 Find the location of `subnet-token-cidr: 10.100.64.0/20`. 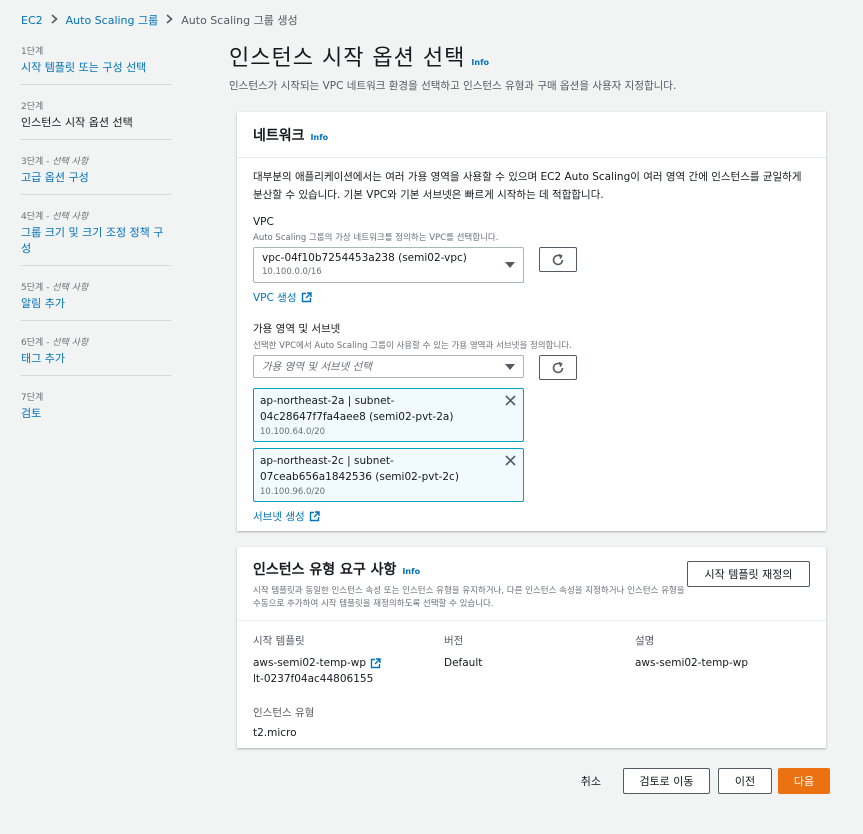

subnet-token-cidr: 10.100.64.0/20 is located at coordinates (293, 432).